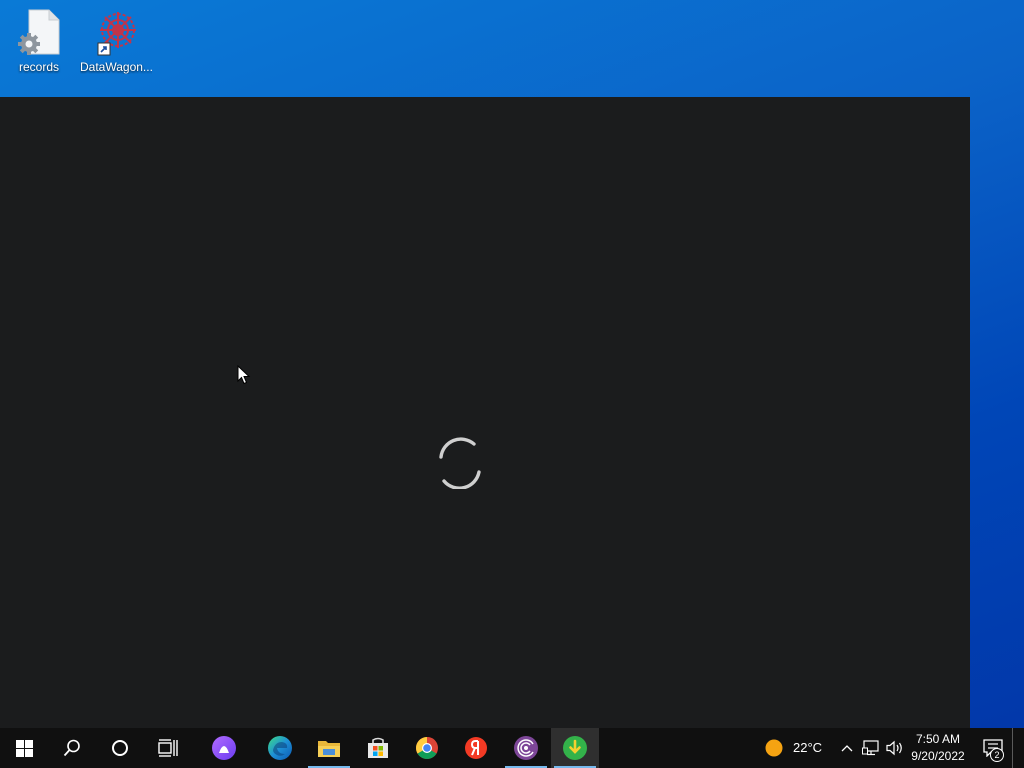  I want to click on folder-icon, so click(329, 749).